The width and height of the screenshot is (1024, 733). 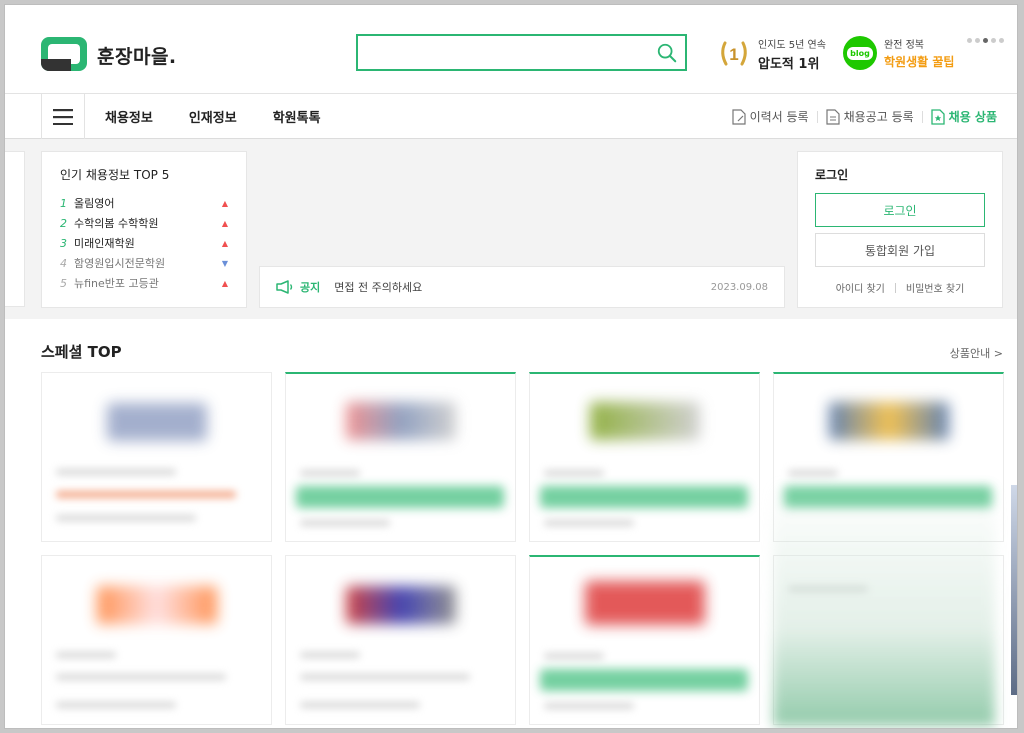 What do you see at coordinates (144, 203) in the screenshot?
I see `popular-job-item: 1 올림영어 ▲` at bounding box center [144, 203].